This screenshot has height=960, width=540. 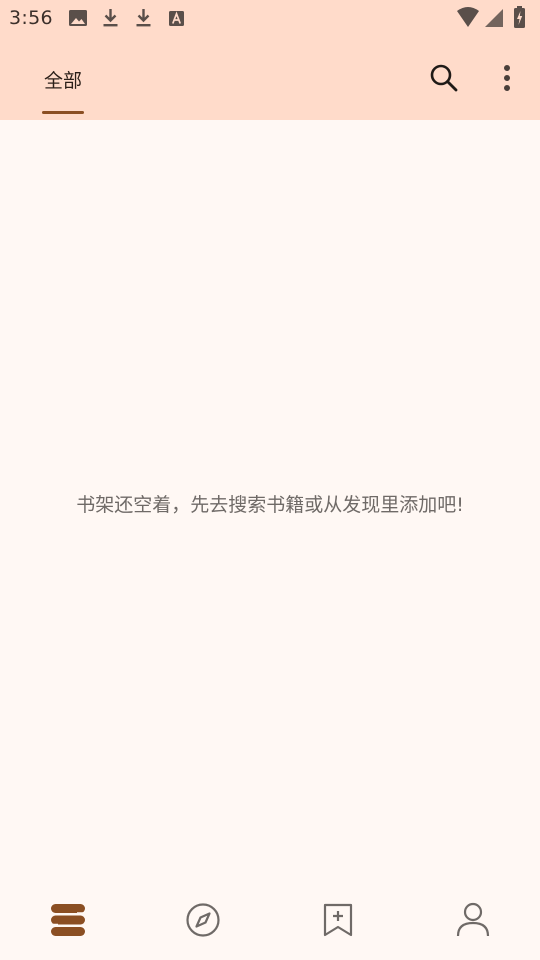 I want to click on person-icon, so click(x=472, y=919).